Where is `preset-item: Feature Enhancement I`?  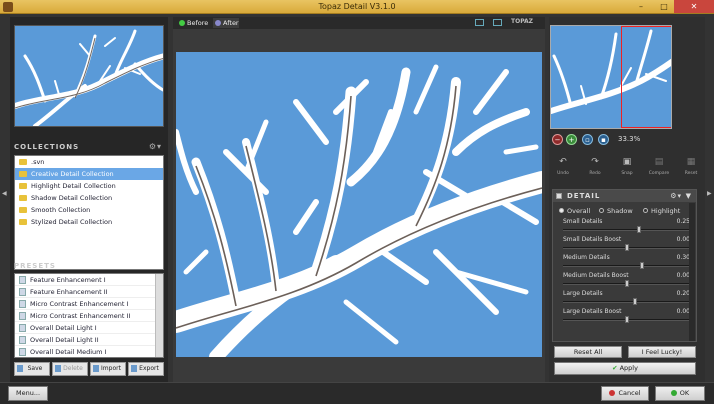
preset-item: Feature Enhancement I is located at coordinates (89, 280).